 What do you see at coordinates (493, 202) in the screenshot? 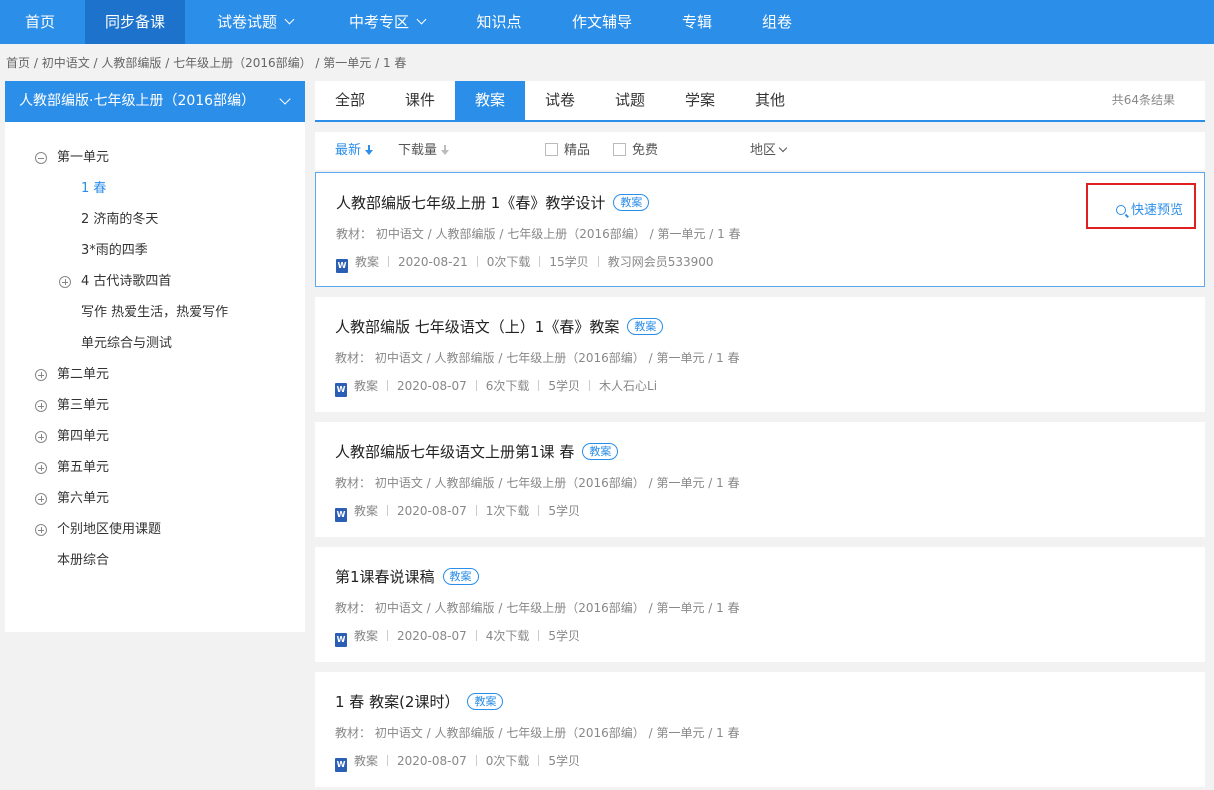
I see `result-title: 人教部编版七年级上册 1《春》教学设计 教案` at bounding box center [493, 202].